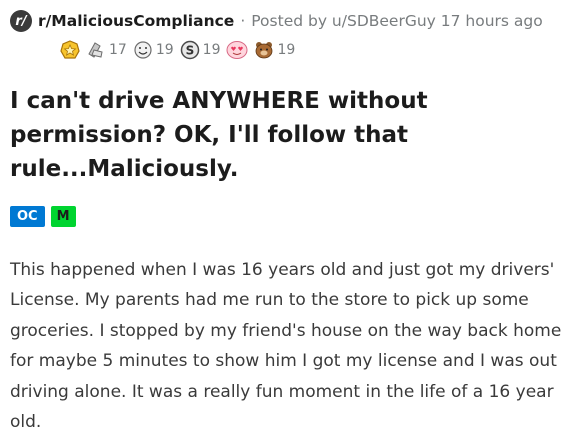  Describe the element at coordinates (27, 216) in the screenshot. I see `flair-oc: OC` at that location.